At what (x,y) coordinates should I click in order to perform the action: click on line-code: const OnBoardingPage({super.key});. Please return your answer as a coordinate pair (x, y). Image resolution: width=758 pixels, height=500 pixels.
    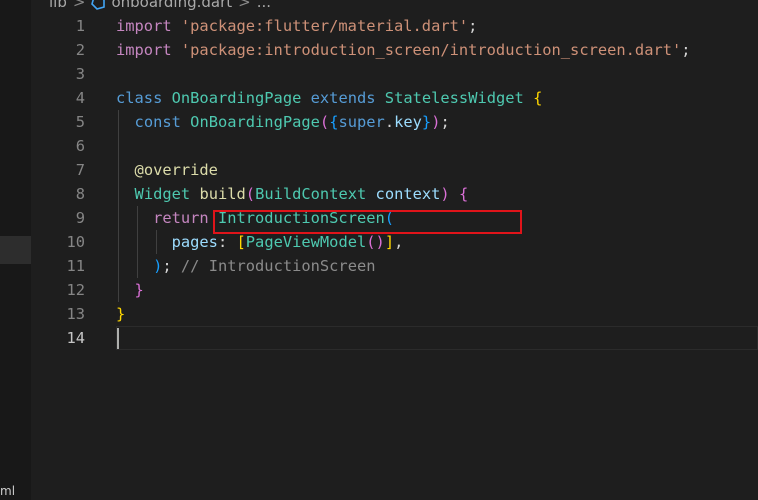
    Looking at the image, I should click on (283, 122).